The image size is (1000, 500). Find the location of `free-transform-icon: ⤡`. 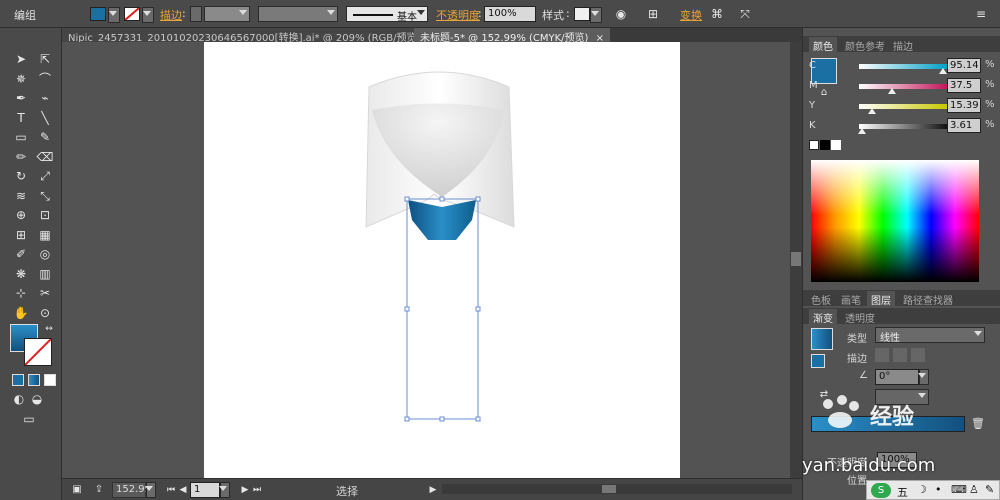

free-transform-icon: ⤡ is located at coordinates (45, 196).